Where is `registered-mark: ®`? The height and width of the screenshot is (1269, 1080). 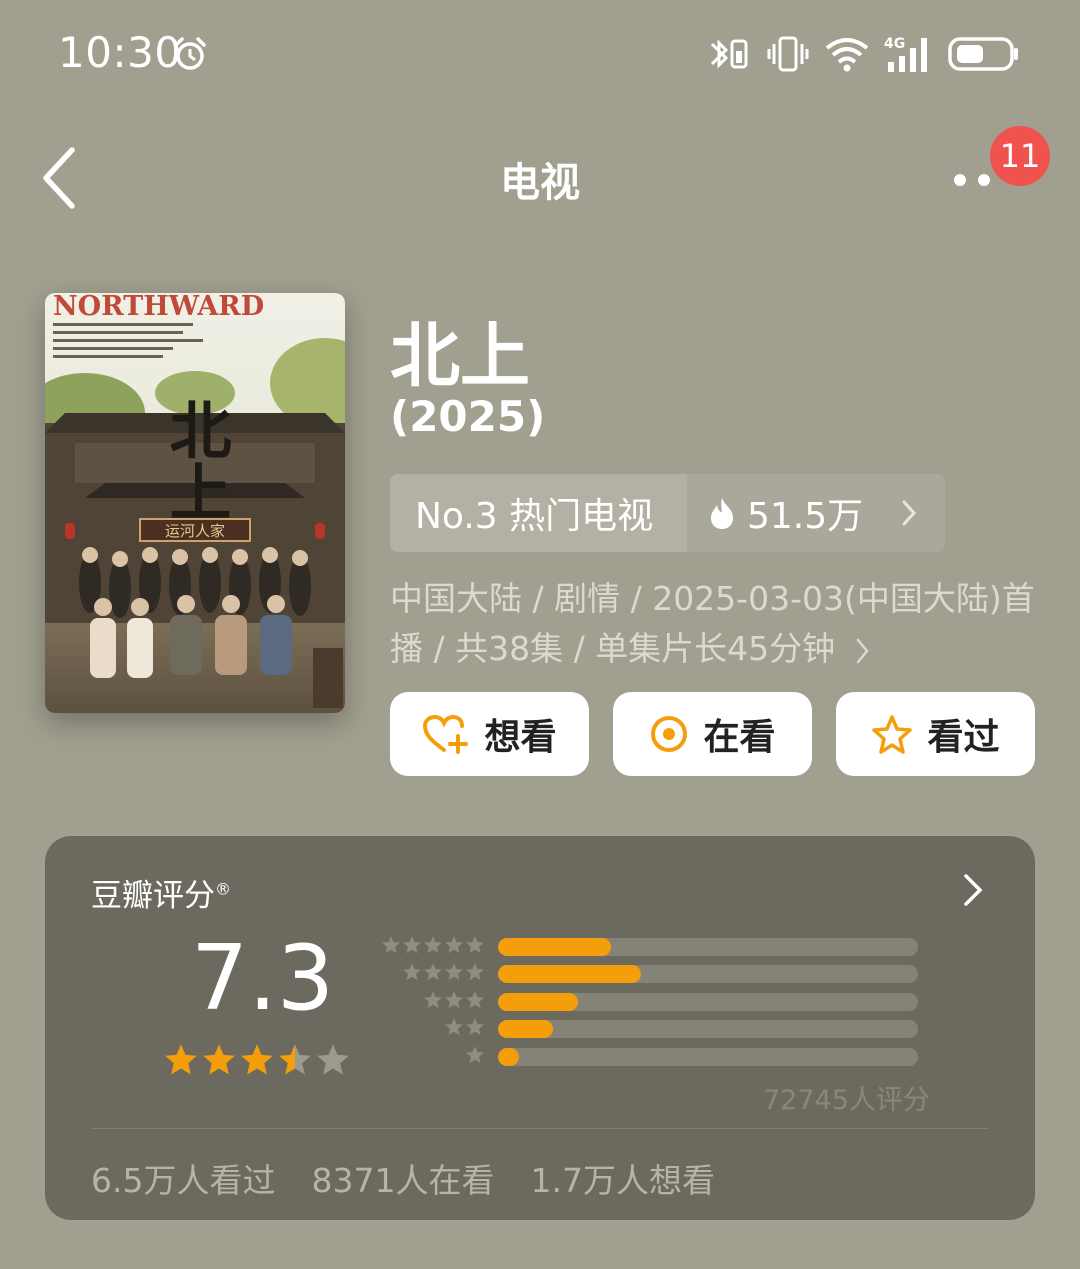 registered-mark: ® is located at coordinates (223, 889).